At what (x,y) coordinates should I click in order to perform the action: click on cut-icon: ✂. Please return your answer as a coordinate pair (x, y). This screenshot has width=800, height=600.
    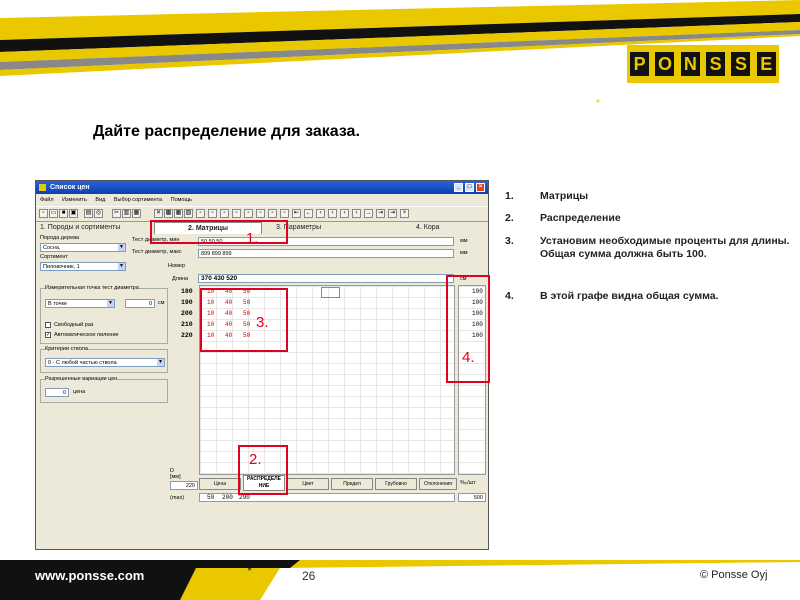
    Looking at the image, I should click on (116, 213).